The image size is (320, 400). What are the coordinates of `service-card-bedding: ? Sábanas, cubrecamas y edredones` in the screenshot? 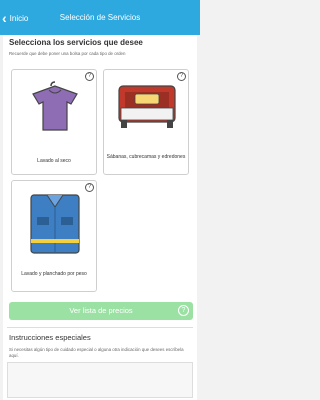 It's located at (146, 122).